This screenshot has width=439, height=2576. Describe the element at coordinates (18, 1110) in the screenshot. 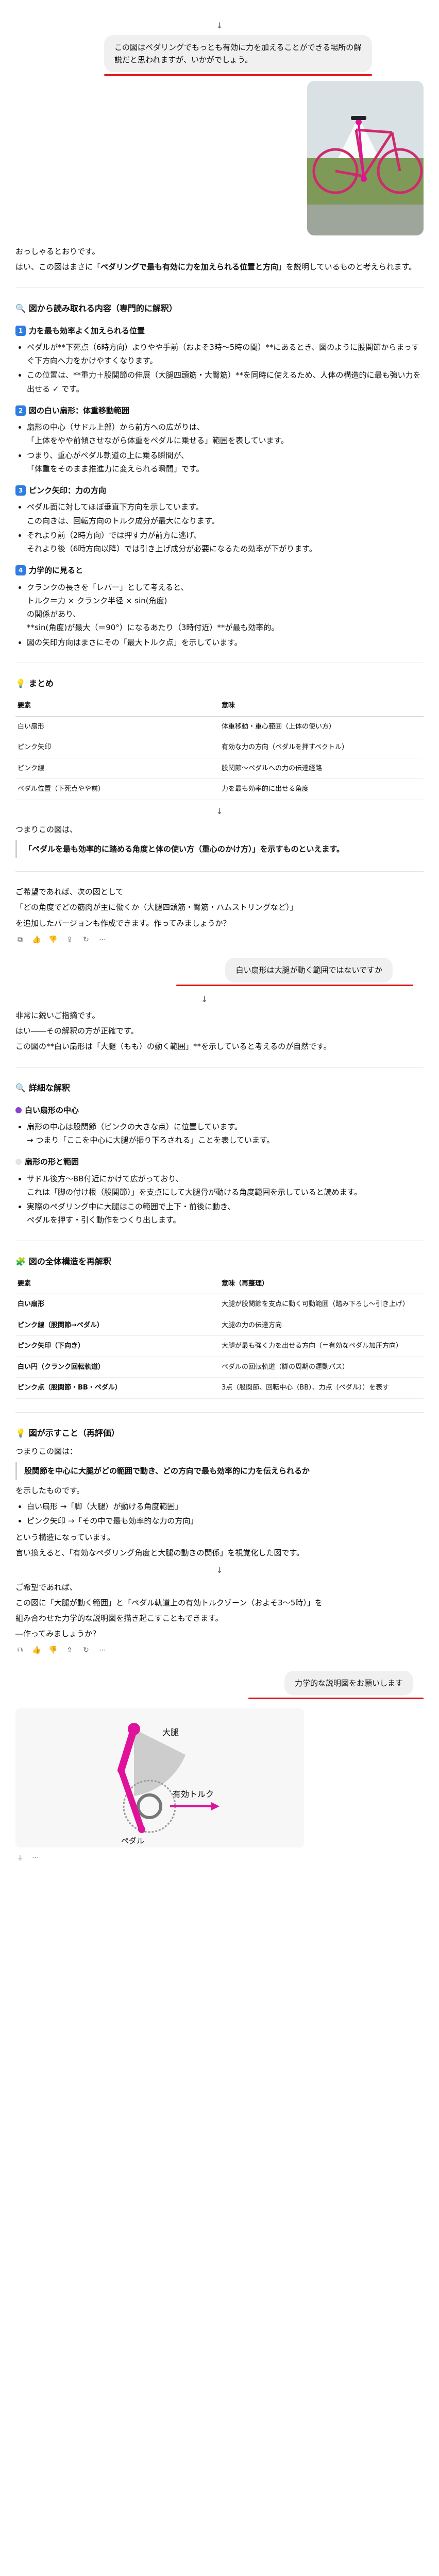

I see `purple-dot-icon` at that location.